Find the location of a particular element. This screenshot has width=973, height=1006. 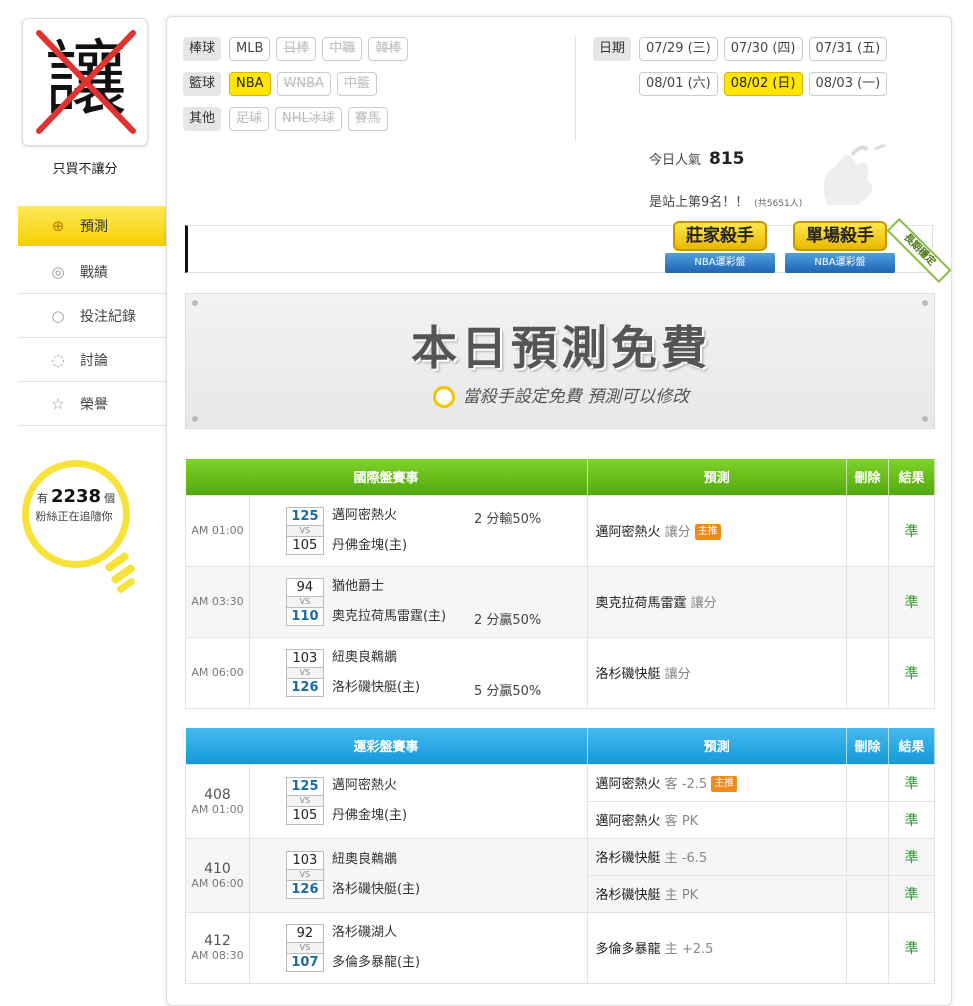

team-names: 紐奧良鵜鶘 洛杉磯快艇(主) is located at coordinates (376, 875).